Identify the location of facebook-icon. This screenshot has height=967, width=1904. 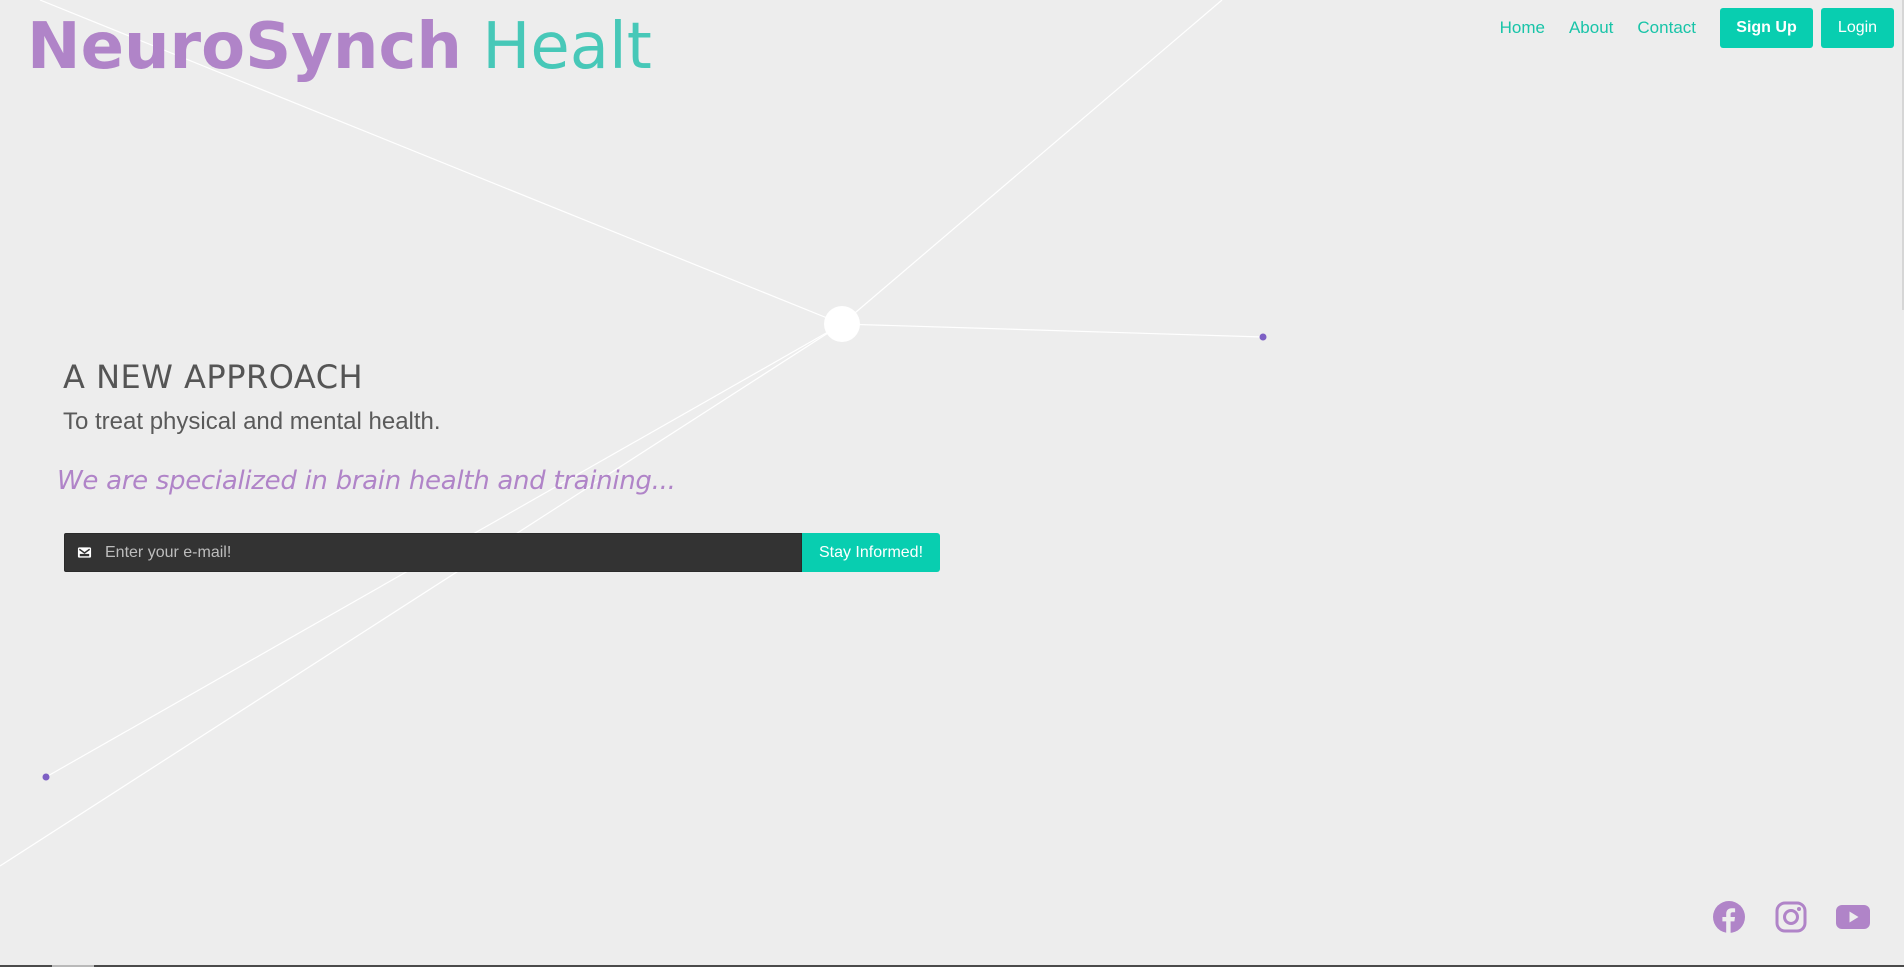
(1729, 917).